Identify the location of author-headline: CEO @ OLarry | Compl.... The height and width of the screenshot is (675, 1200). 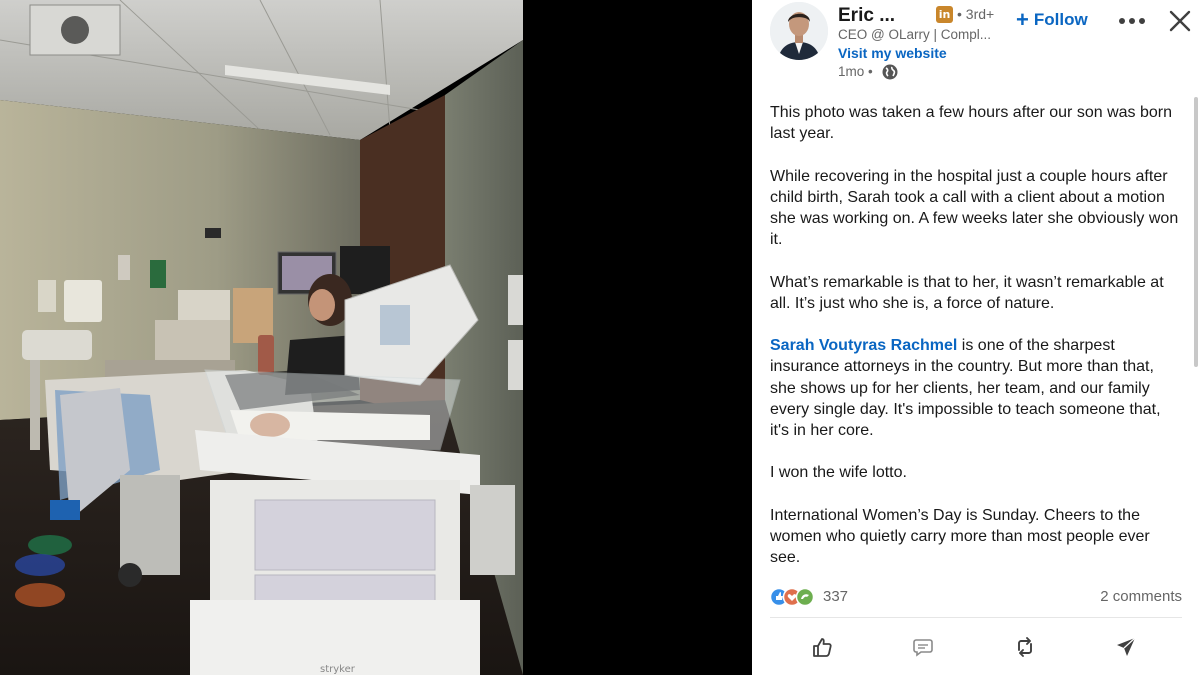
(914, 34).